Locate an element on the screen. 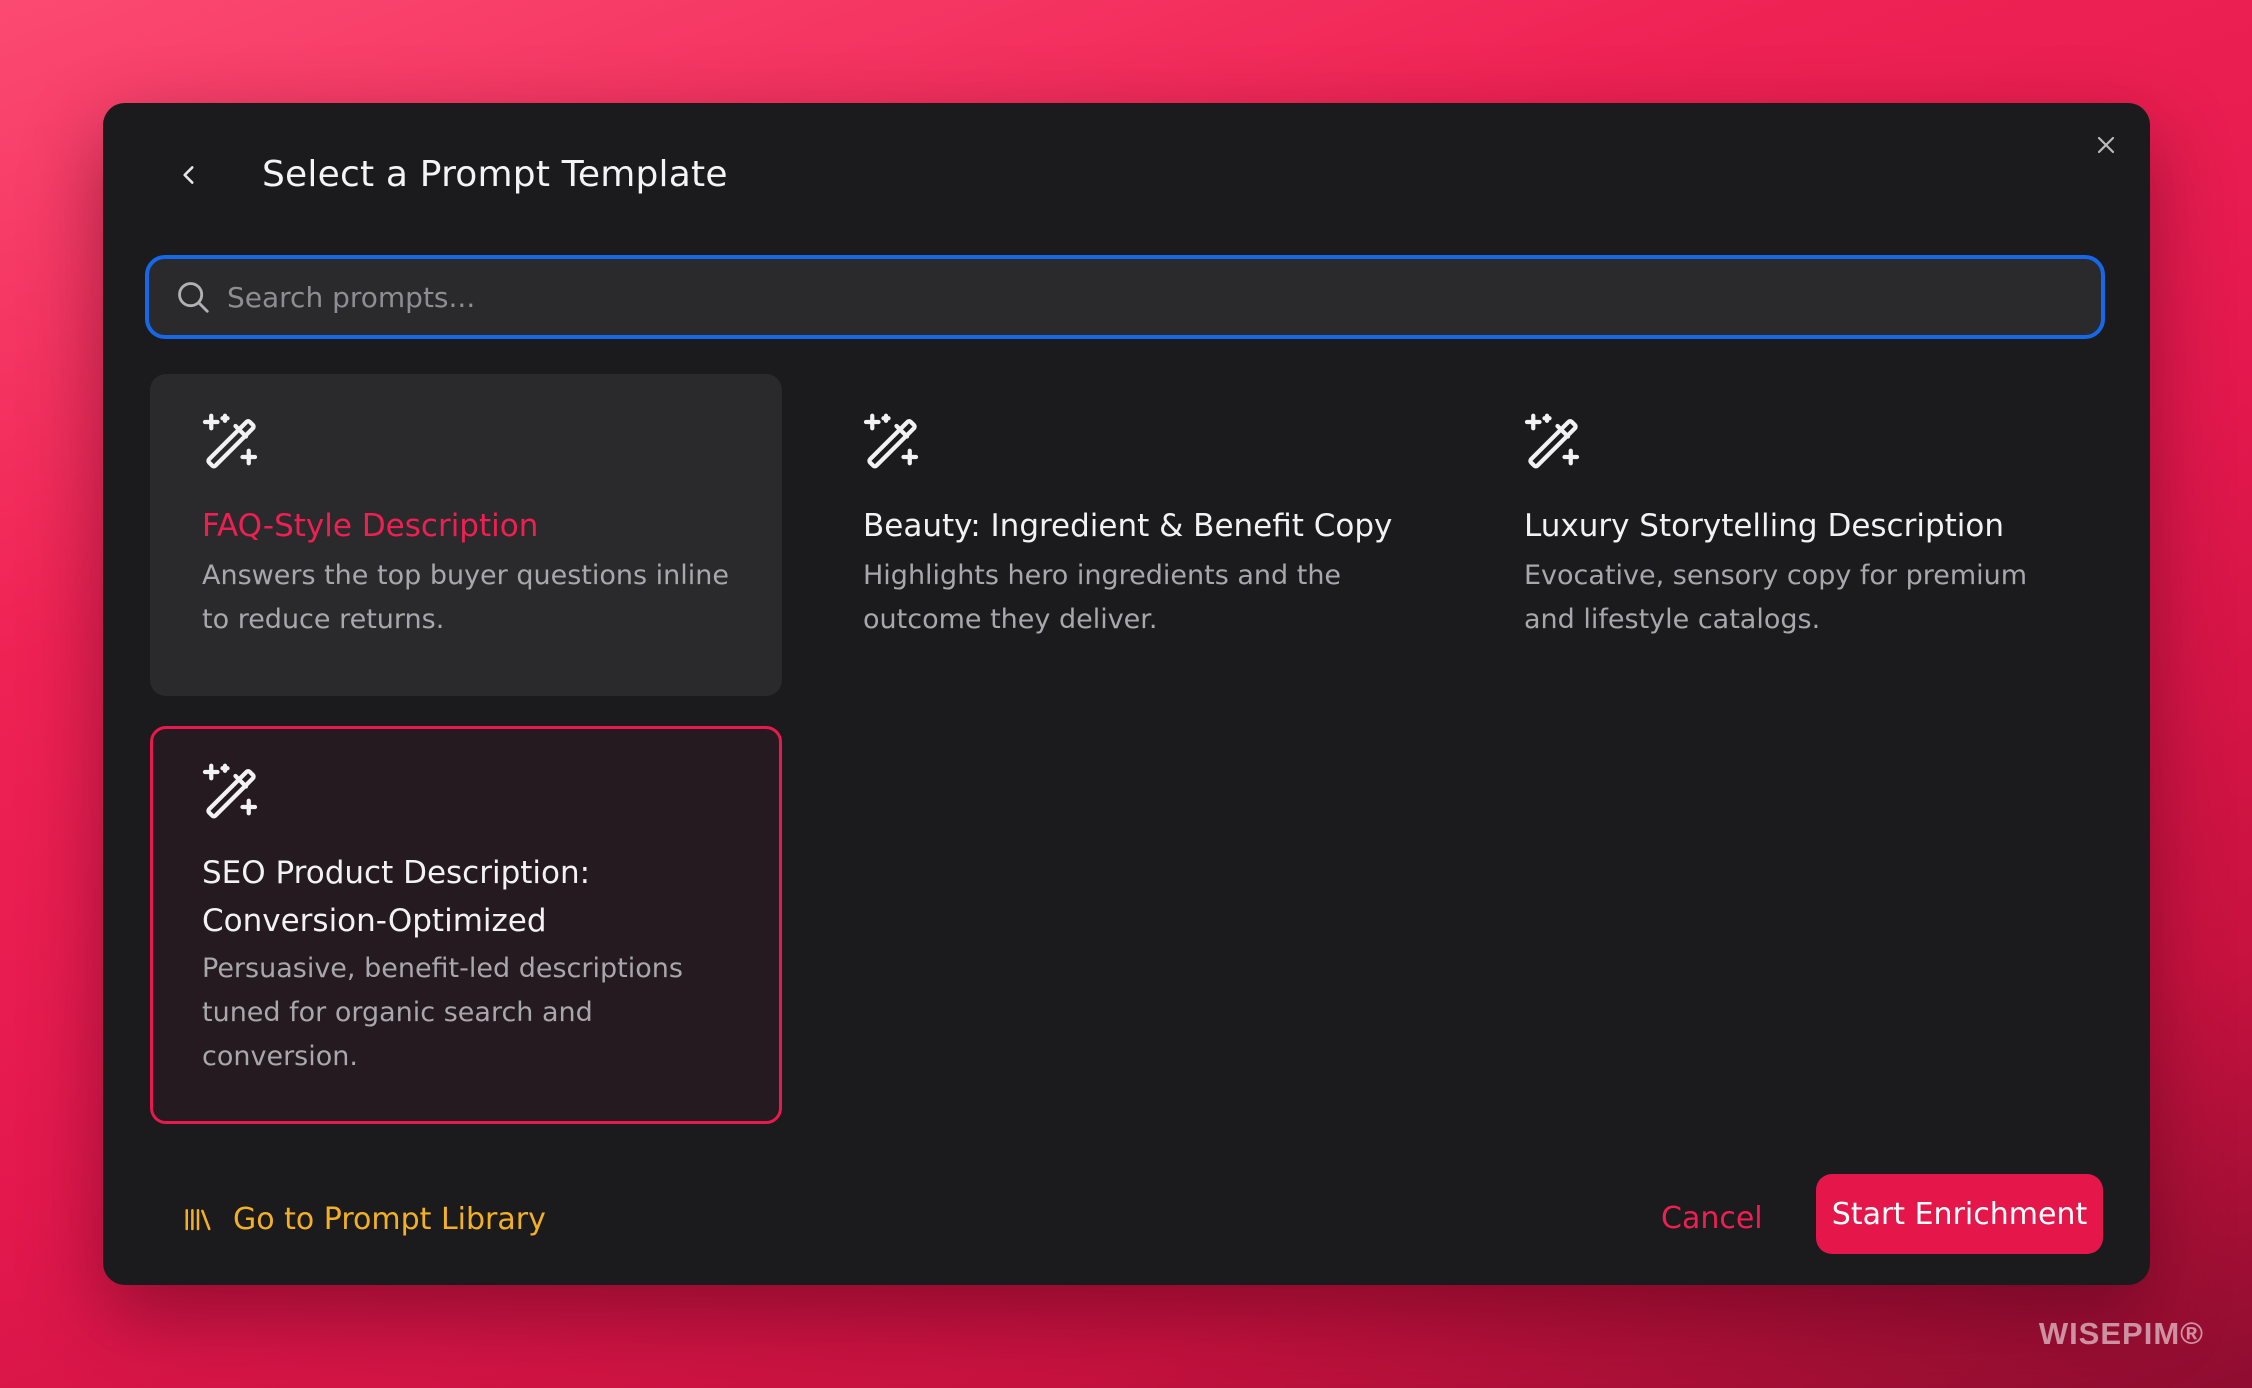  search-icon is located at coordinates (193, 297).